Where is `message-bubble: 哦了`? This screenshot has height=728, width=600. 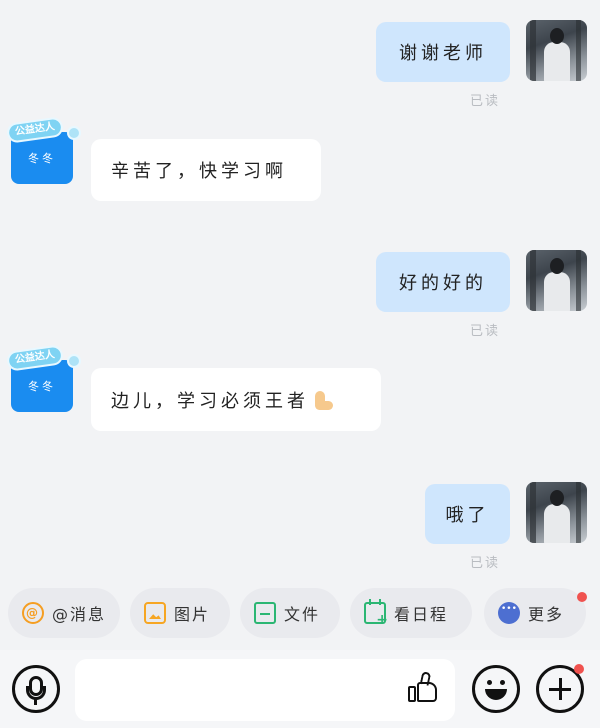
message-bubble: 哦了 is located at coordinates (467, 514).